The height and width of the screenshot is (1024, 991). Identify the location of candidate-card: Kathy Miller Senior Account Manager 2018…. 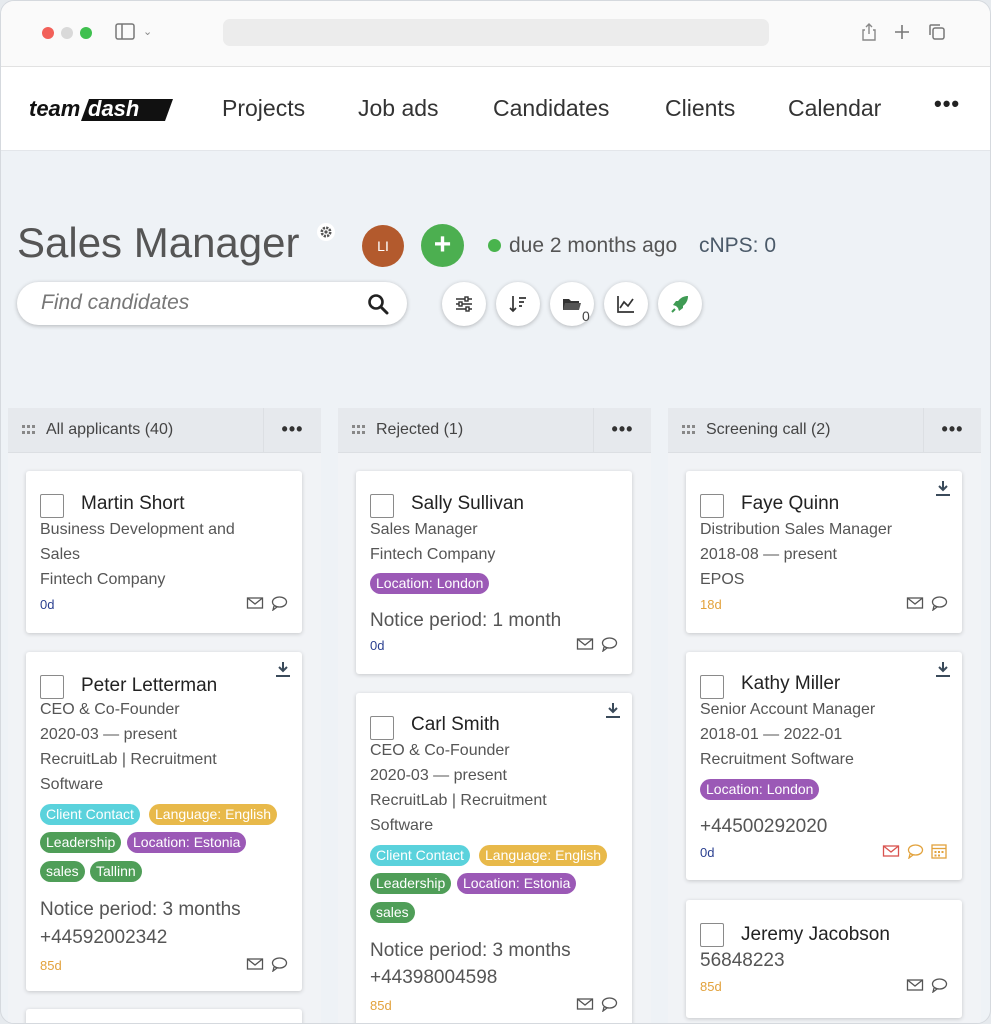
(824, 766).